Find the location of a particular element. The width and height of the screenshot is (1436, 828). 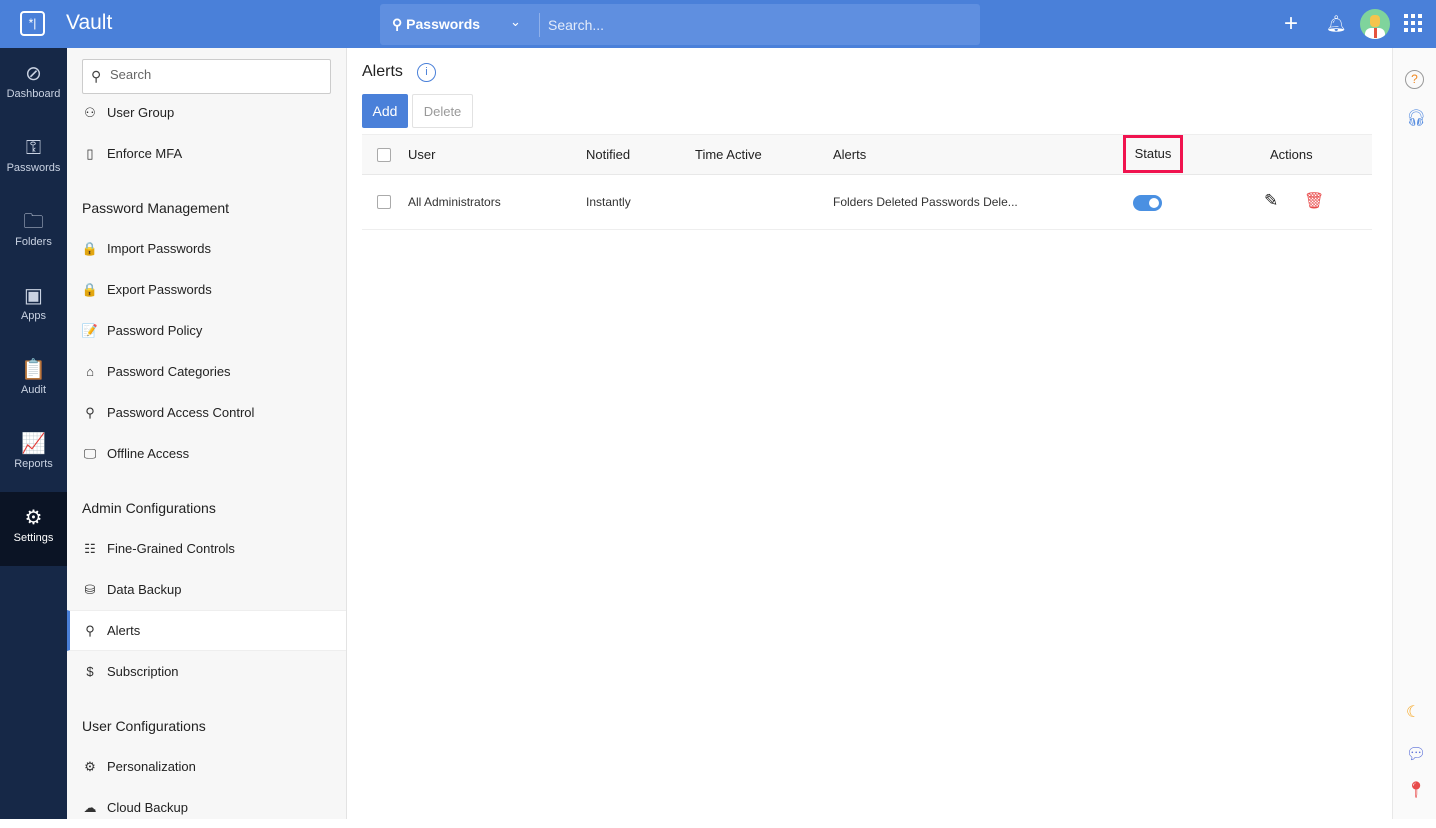

subscription-icon: $ is located at coordinates (90, 671).